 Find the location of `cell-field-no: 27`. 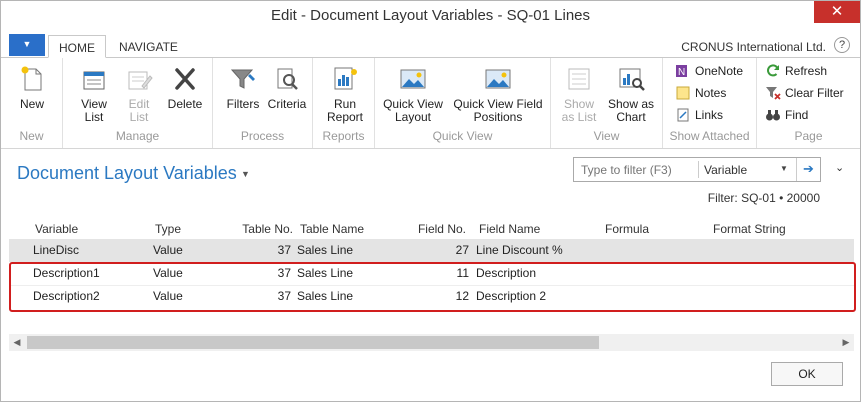

cell-field-no: 27 is located at coordinates (462, 250).